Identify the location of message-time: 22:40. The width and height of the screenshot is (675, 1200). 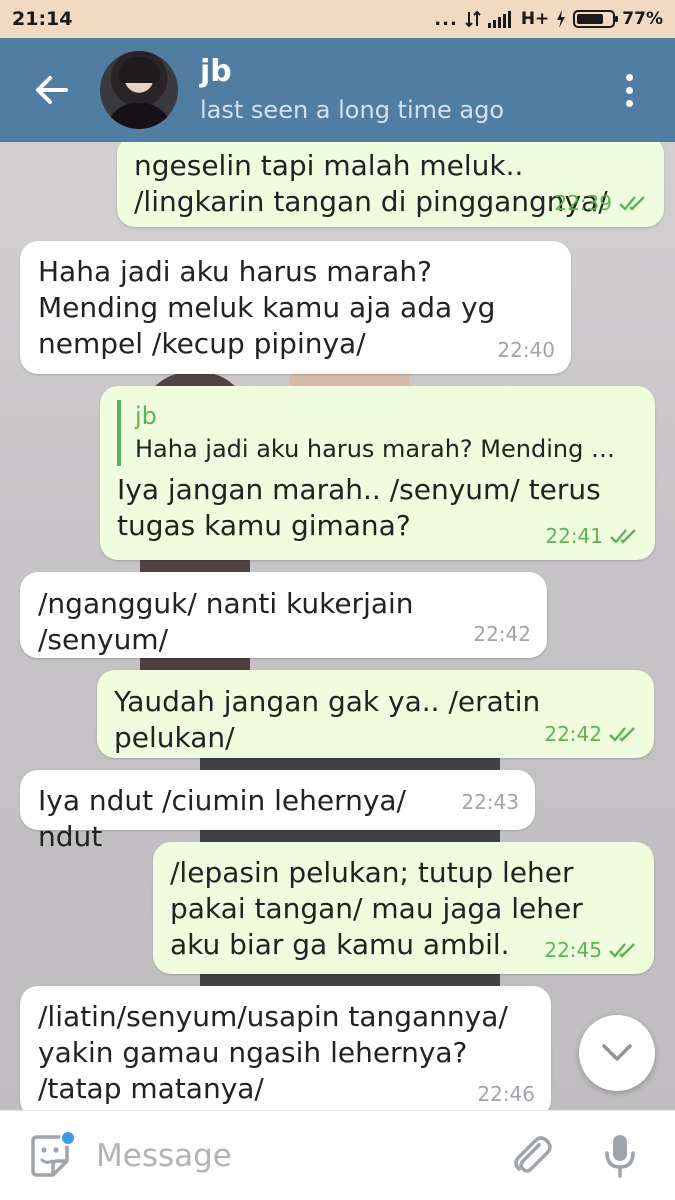
(526, 350).